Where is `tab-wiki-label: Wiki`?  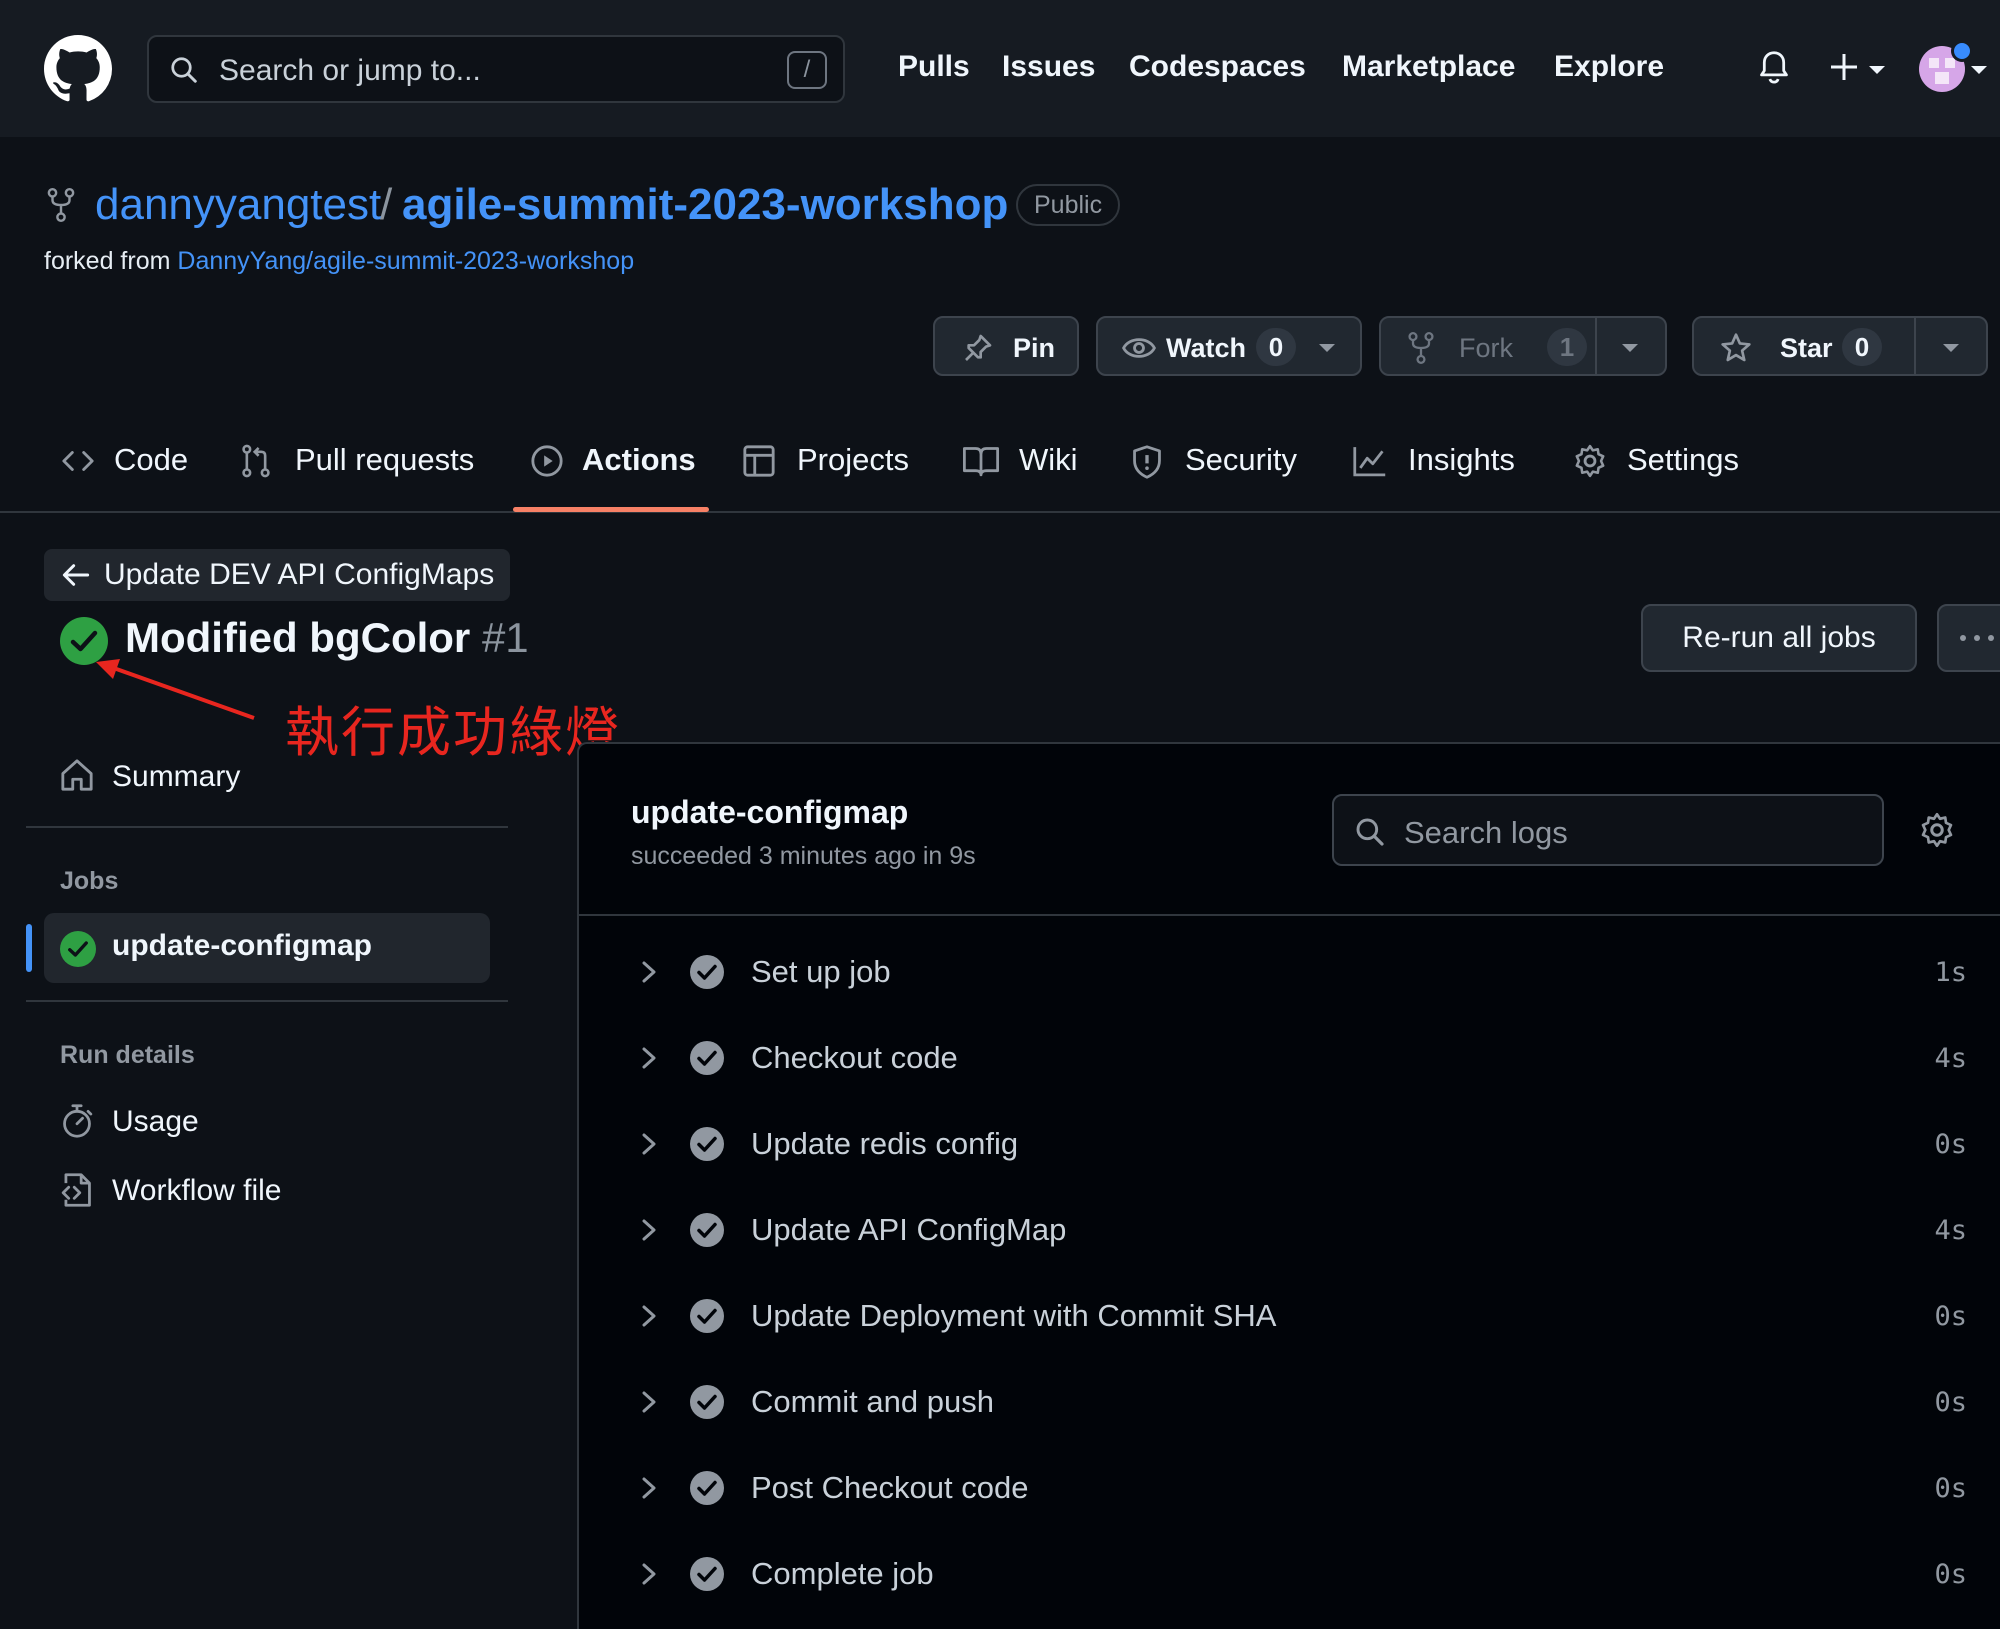 tab-wiki-label: Wiki is located at coordinates (1048, 459).